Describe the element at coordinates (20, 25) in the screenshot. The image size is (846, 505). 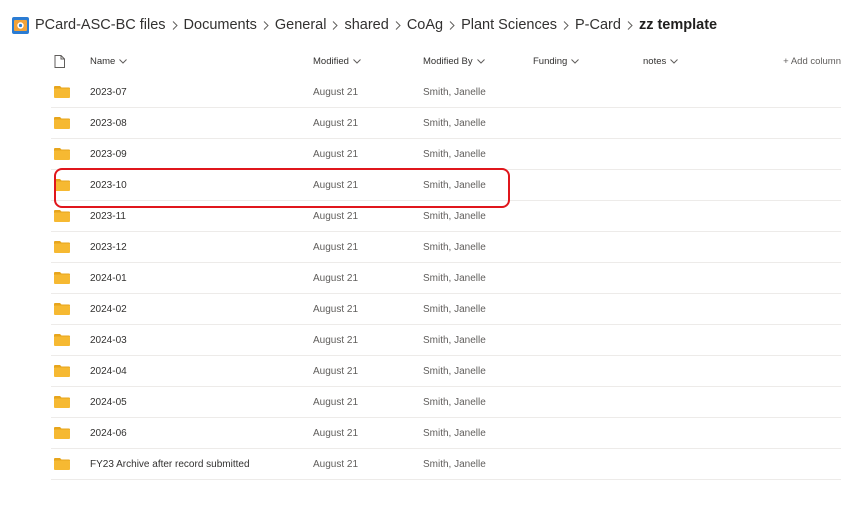
I see `sharepoint-site-icon` at that location.